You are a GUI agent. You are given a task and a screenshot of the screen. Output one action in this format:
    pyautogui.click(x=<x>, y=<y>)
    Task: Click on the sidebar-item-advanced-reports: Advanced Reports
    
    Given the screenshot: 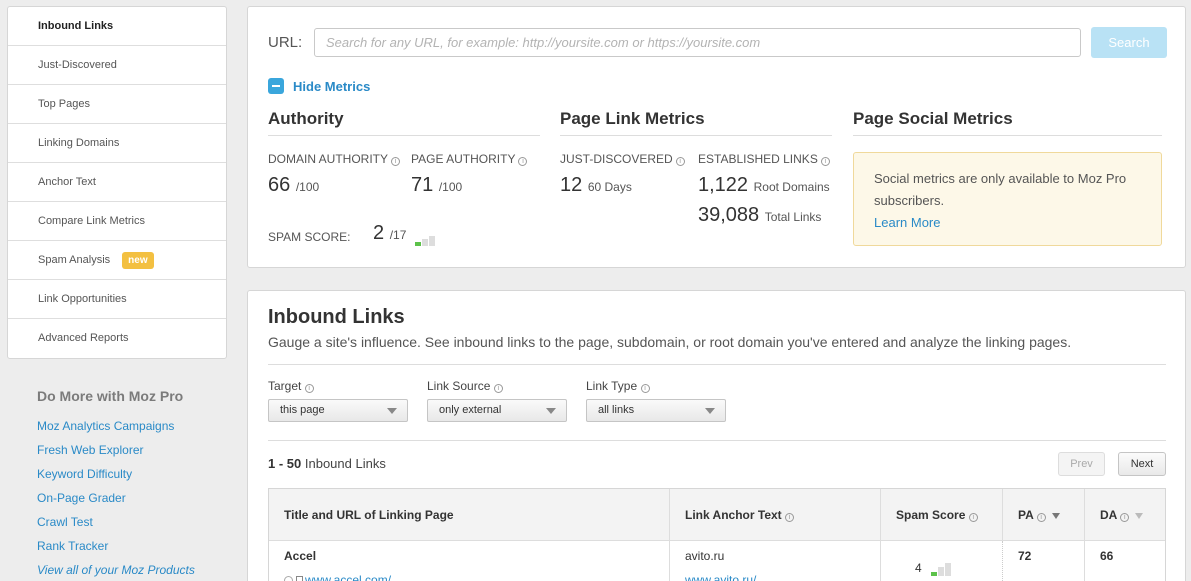 What is the action you would take?
    pyautogui.click(x=117, y=338)
    